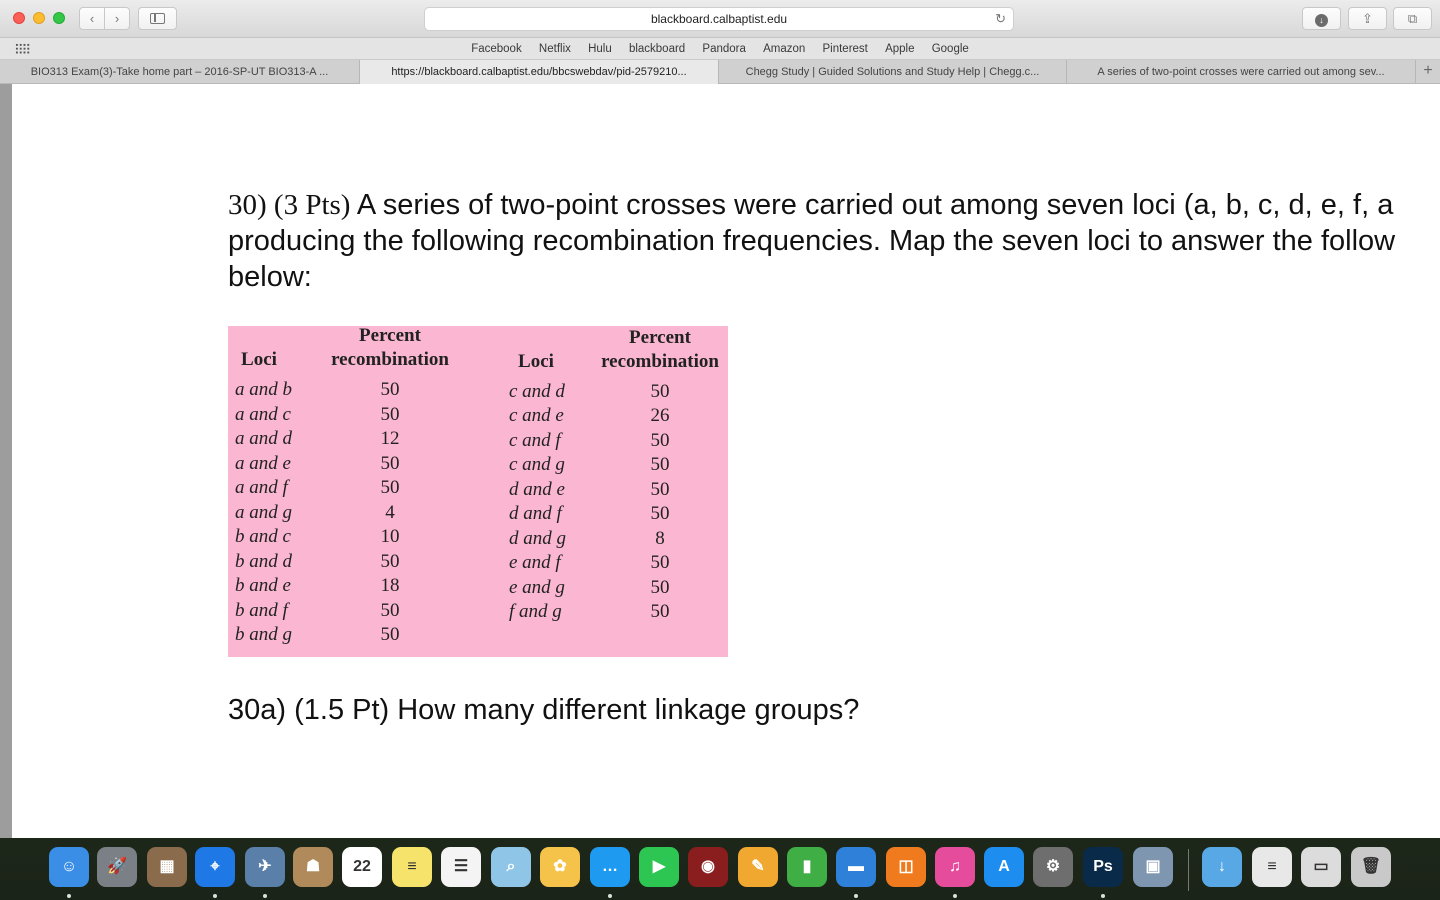 The height and width of the screenshot is (900, 1440). Describe the element at coordinates (117, 18) in the screenshot. I see `forward-button: ›` at that location.